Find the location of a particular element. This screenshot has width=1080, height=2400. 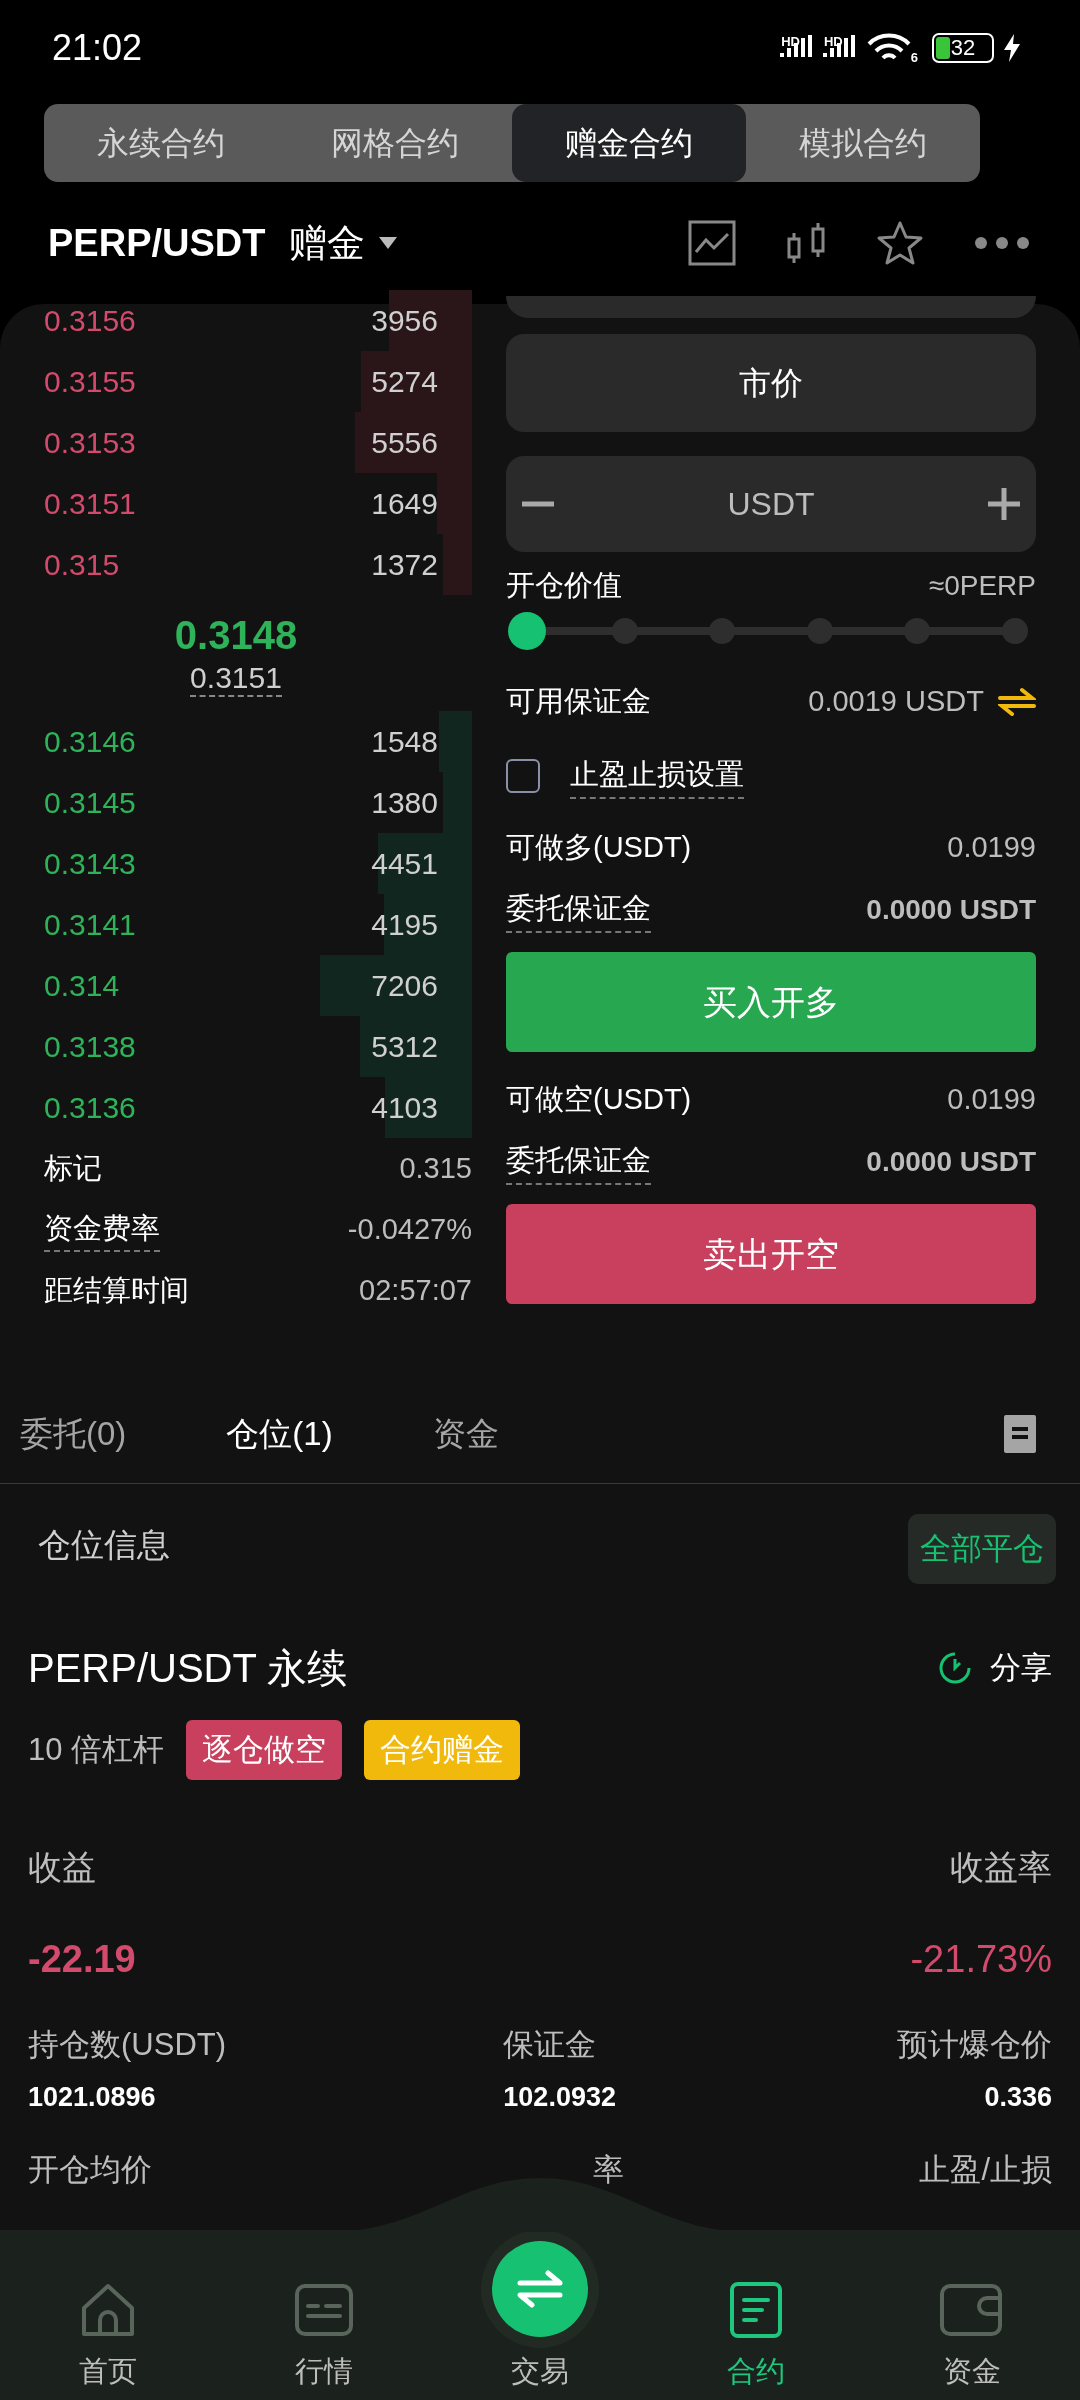

stat-value: 02:57:07 is located at coordinates (415, 1290).